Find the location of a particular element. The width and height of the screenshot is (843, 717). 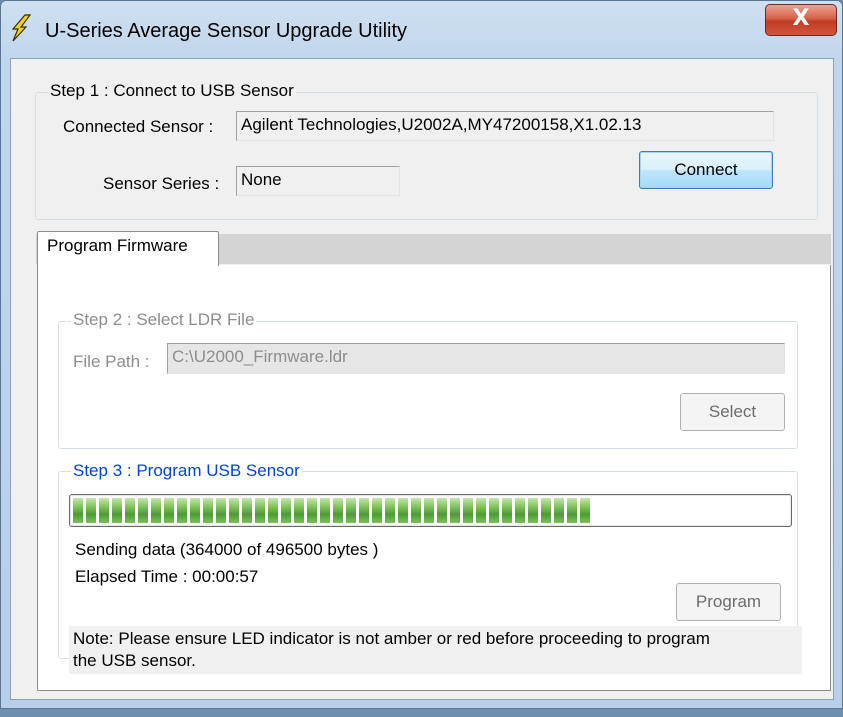

elapsed-time-text: Elapsed Time : 00:00:57 is located at coordinates (167, 576).